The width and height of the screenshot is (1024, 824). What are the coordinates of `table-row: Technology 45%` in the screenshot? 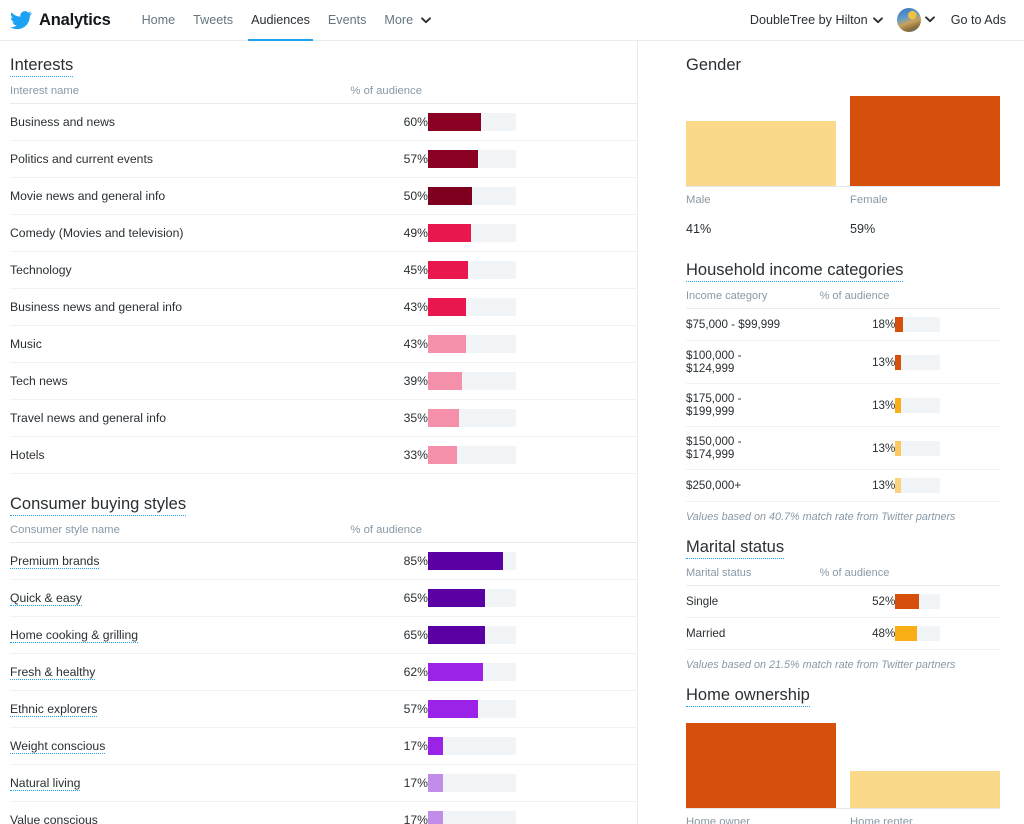 It's located at (323, 270).